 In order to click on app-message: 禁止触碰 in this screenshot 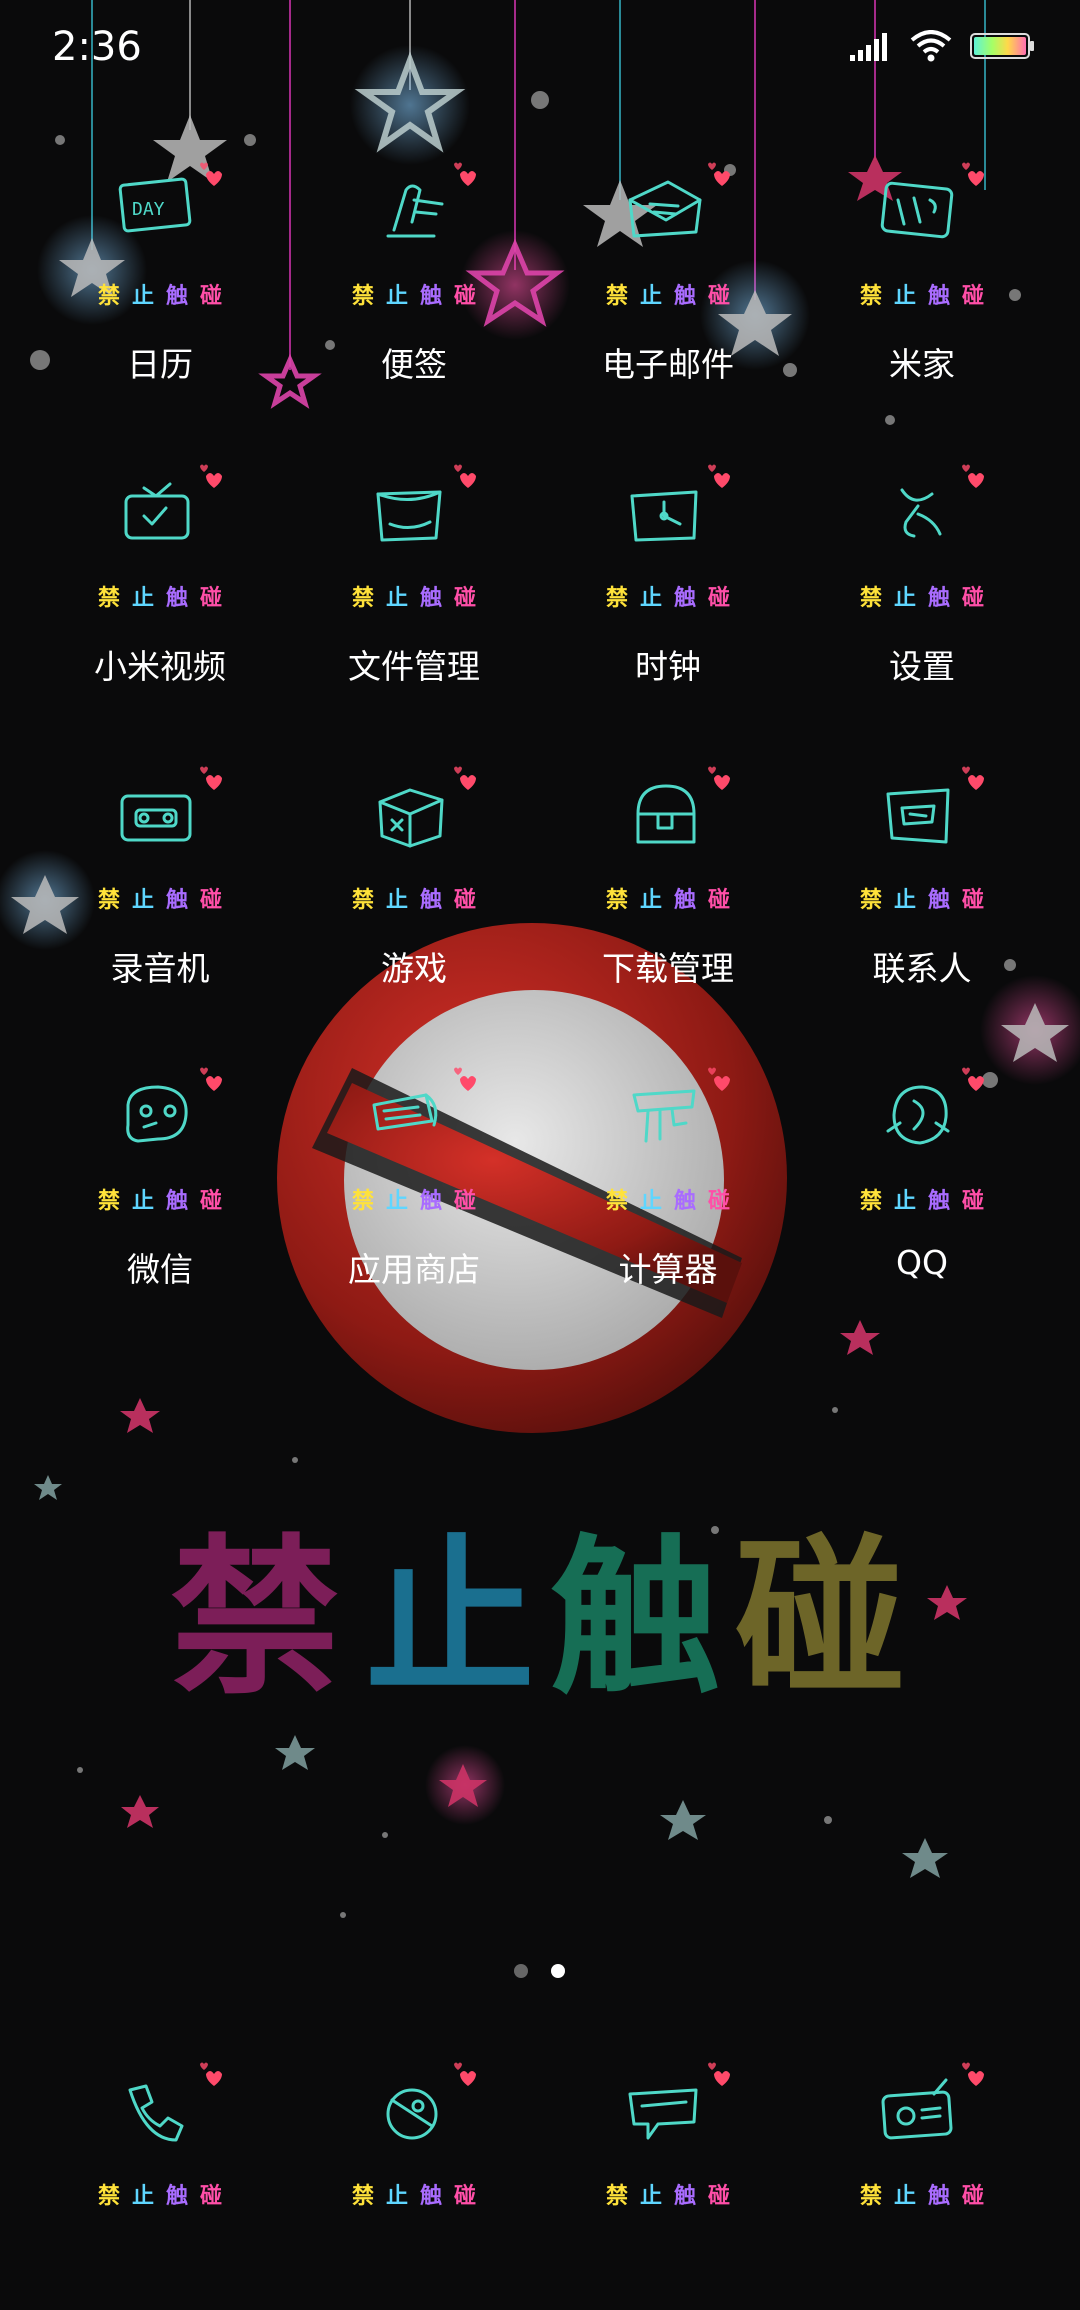, I will do `click(668, 2185)`.